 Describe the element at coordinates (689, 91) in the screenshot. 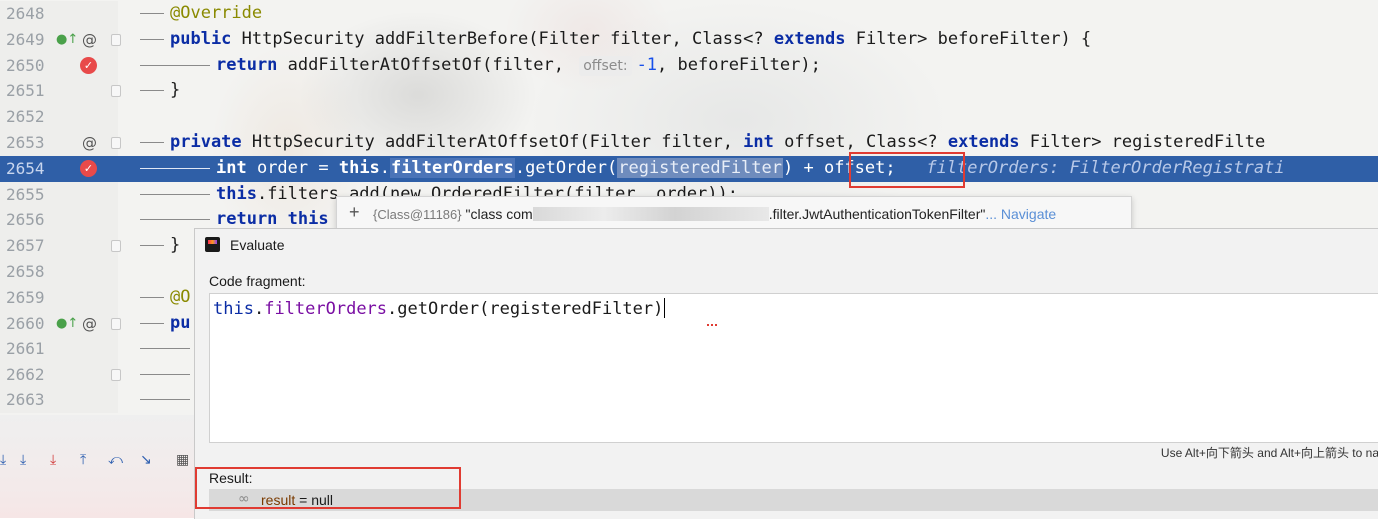

I see `code-line: 2651 }` at that location.